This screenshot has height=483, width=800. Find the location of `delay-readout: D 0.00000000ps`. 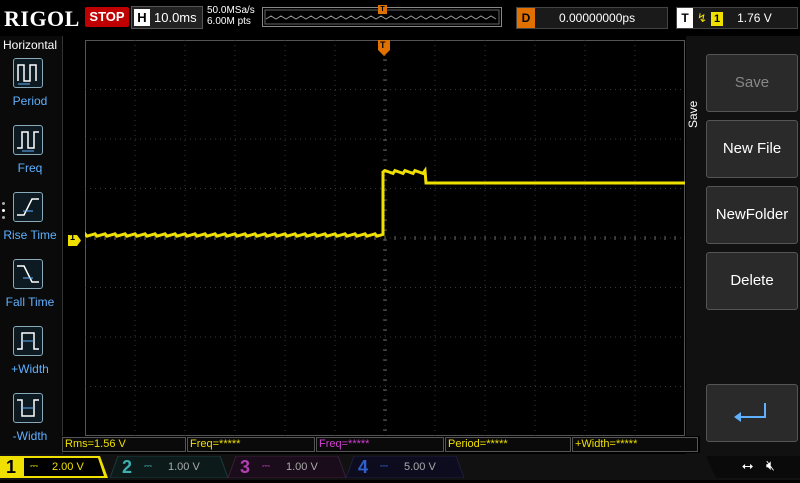

delay-readout: D 0.00000000ps is located at coordinates (592, 18).